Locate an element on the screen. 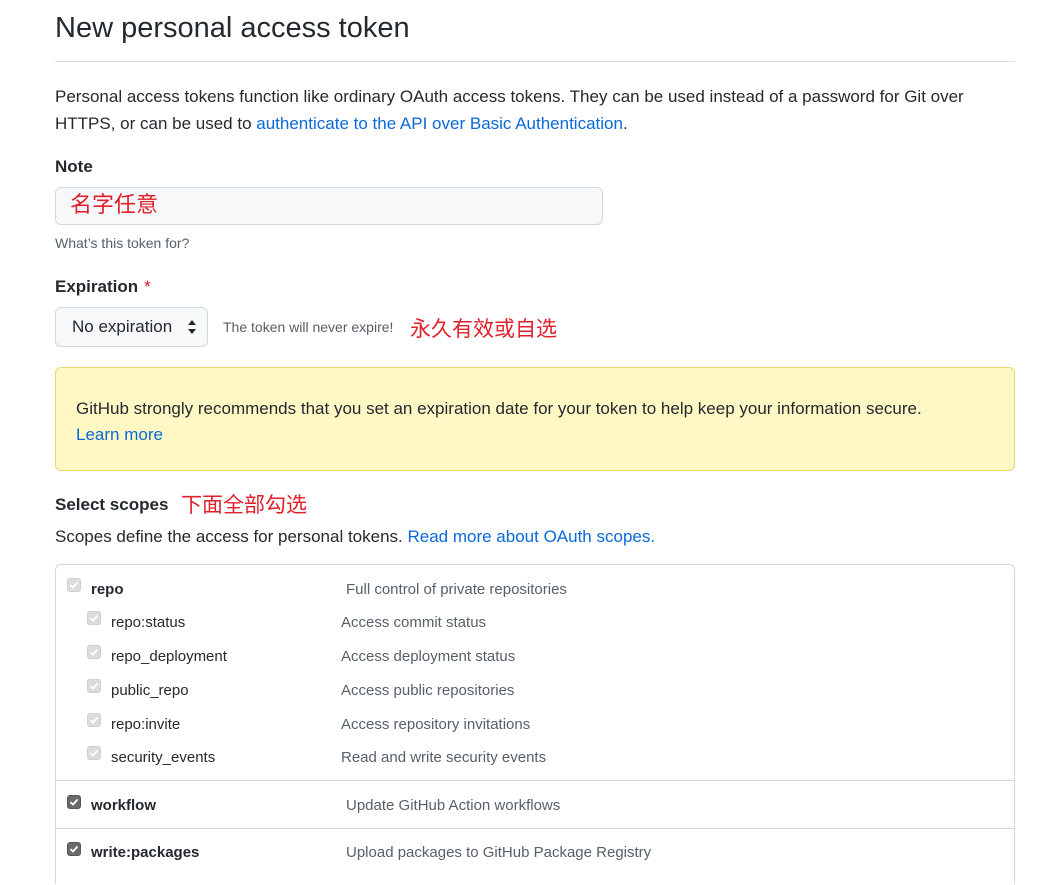  select-arrows-icon is located at coordinates (192, 327).